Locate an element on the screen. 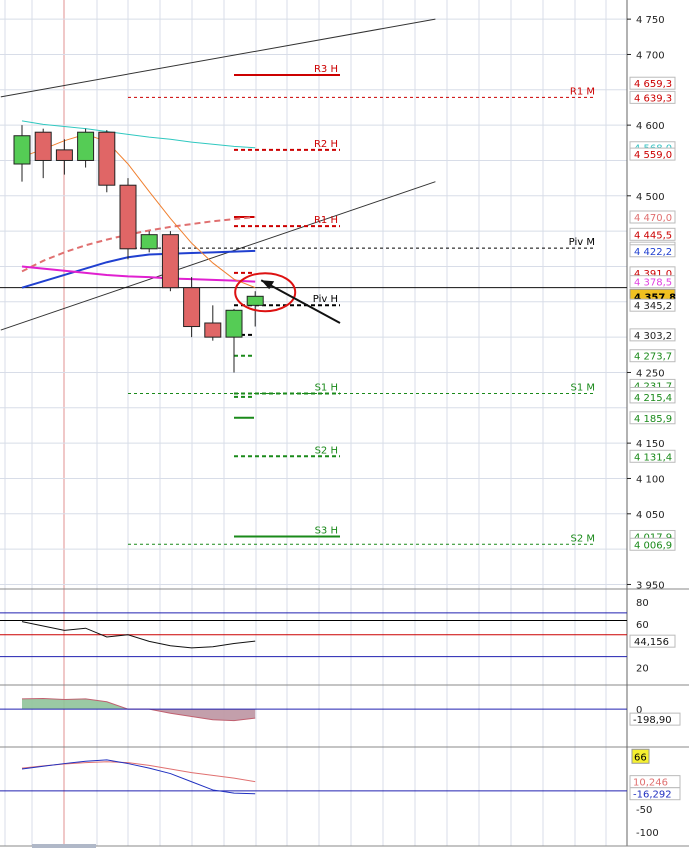  oscillator-highlight-label: 66 is located at coordinates (640, 757).